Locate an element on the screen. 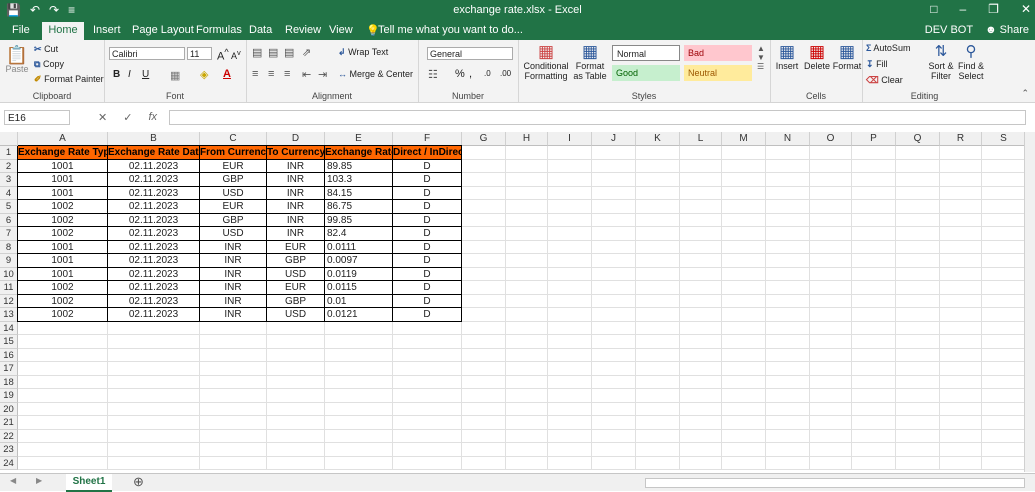 This screenshot has height=492, width=1035. table-cell: 1002 is located at coordinates (63, 288).